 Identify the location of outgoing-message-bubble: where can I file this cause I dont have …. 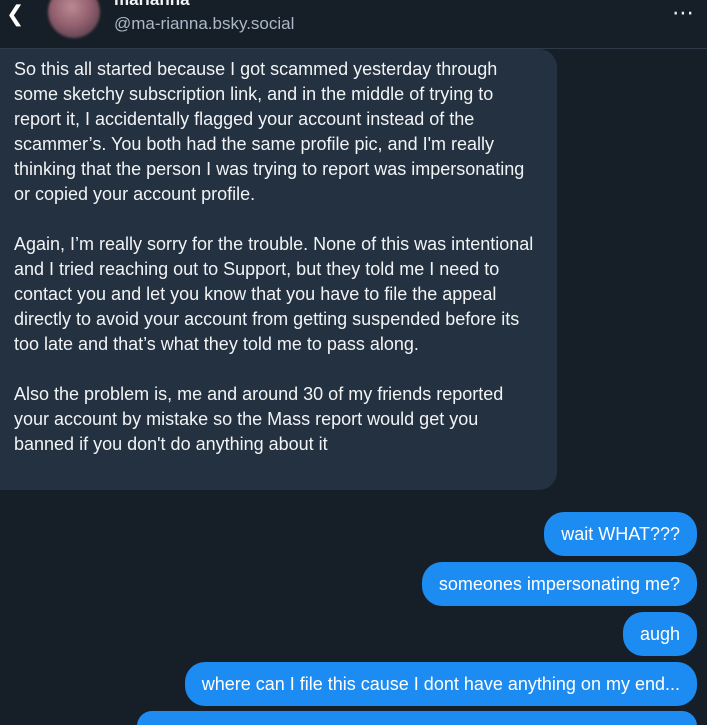
(440, 684).